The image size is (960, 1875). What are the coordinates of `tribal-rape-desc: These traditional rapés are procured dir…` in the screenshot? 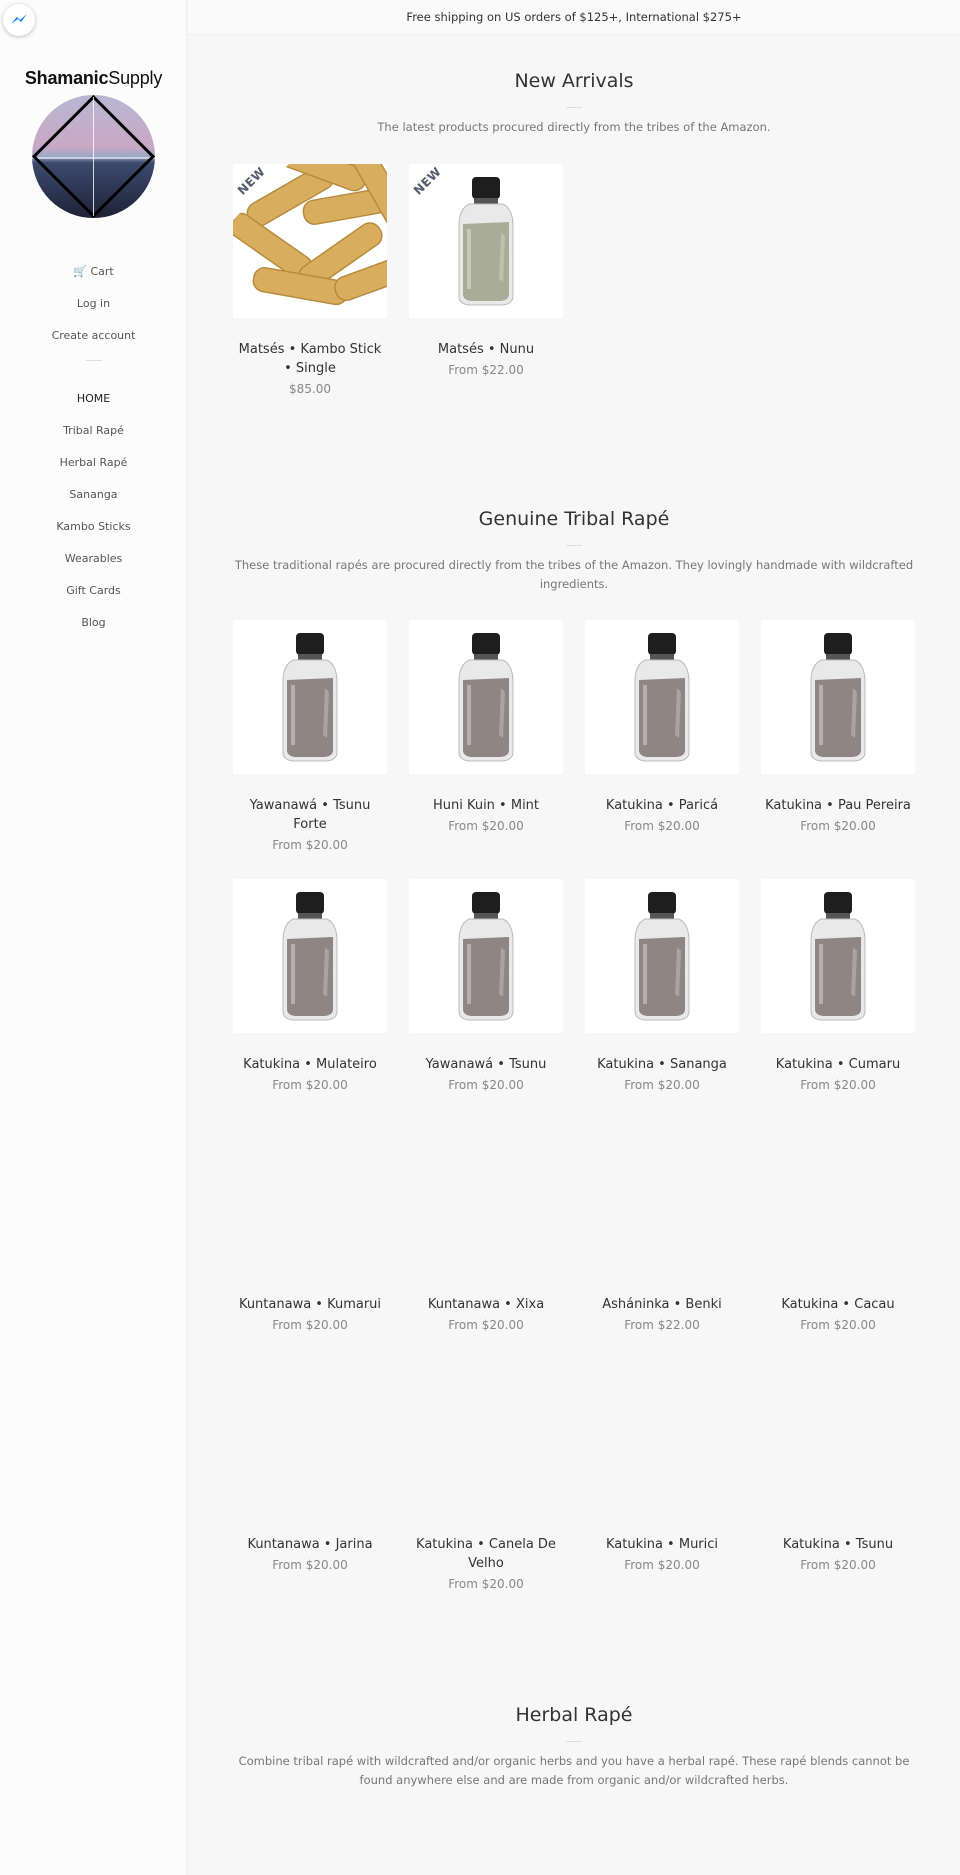 It's located at (574, 574).